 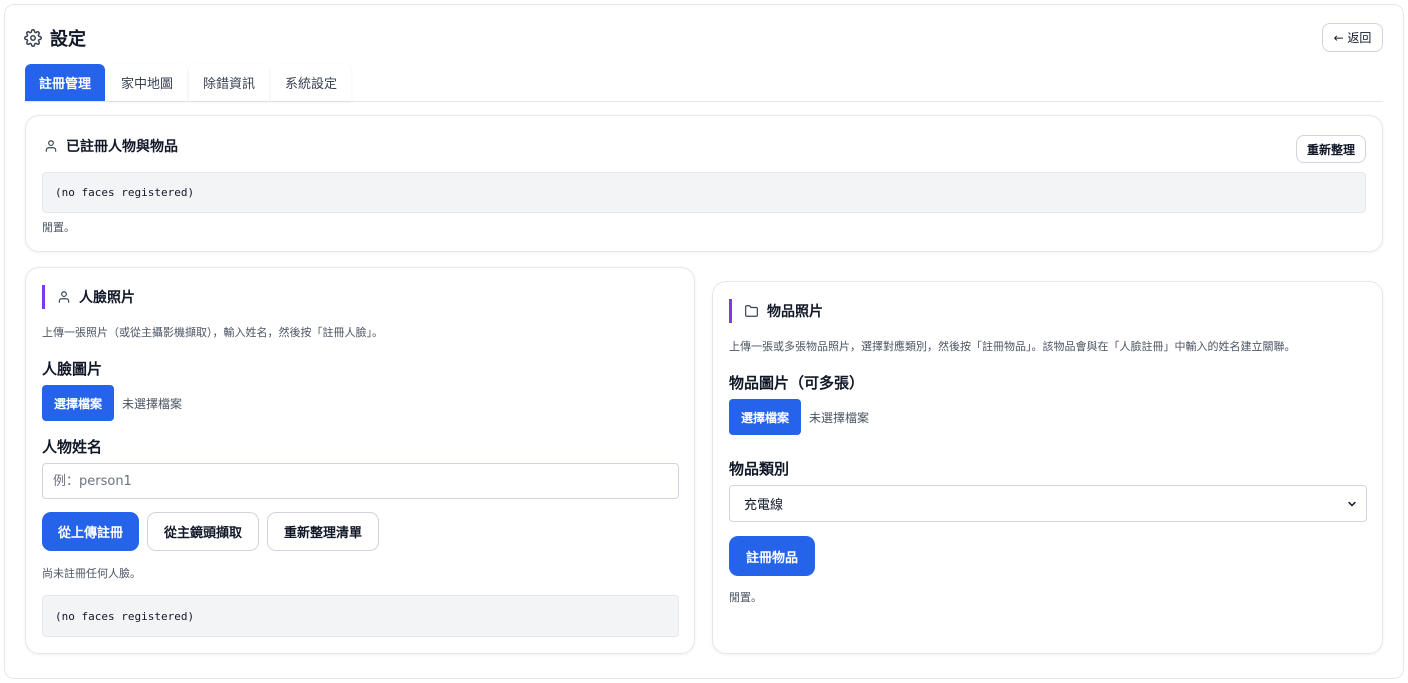 I want to click on face-file-picker: 選擇檔案 未選擇檔案, so click(x=112, y=403).